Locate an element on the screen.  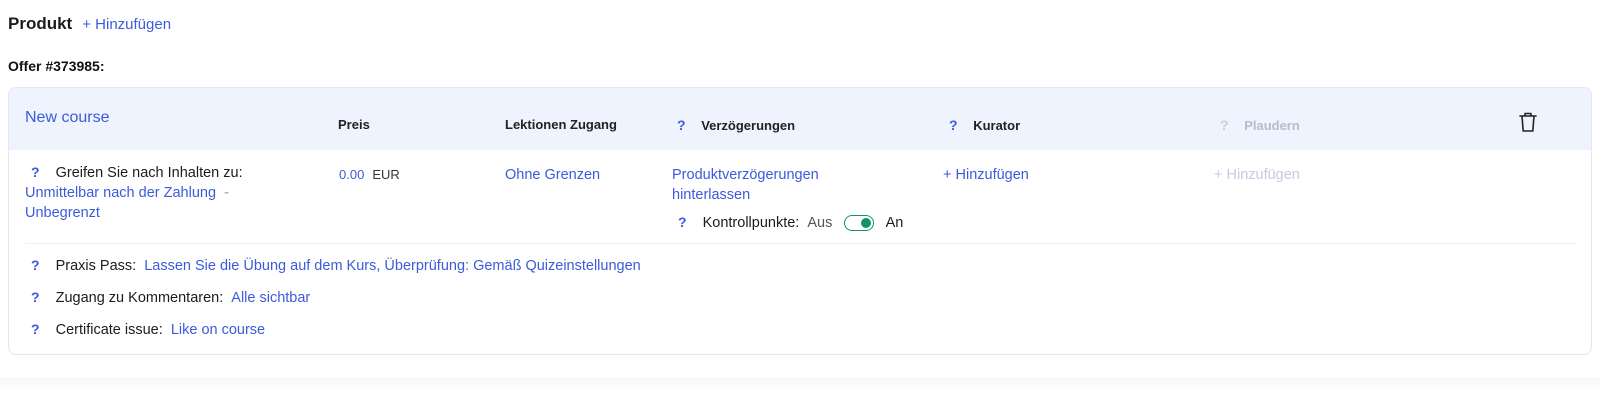
add-product-link: + Hinzufügen is located at coordinates (126, 24).